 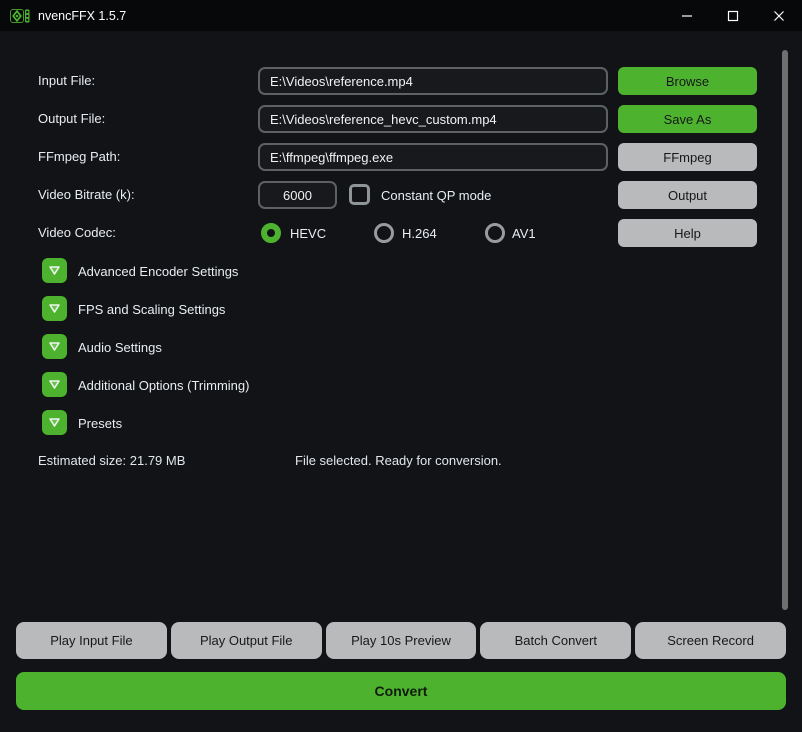 What do you see at coordinates (401, 15) in the screenshot?
I see `titlebar: nvencFFX 1.5.7` at bounding box center [401, 15].